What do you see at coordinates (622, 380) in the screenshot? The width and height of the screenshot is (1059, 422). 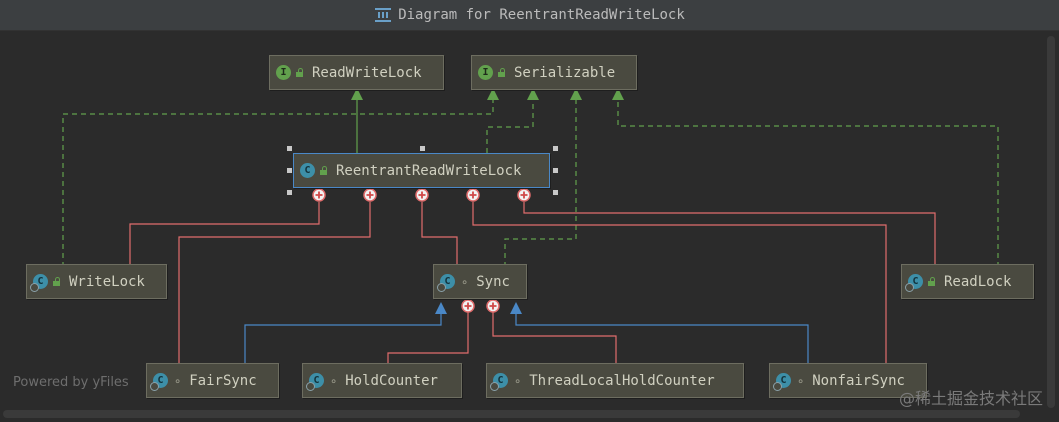 I see `node-label: ThreadLocalHoldCounter` at bounding box center [622, 380].